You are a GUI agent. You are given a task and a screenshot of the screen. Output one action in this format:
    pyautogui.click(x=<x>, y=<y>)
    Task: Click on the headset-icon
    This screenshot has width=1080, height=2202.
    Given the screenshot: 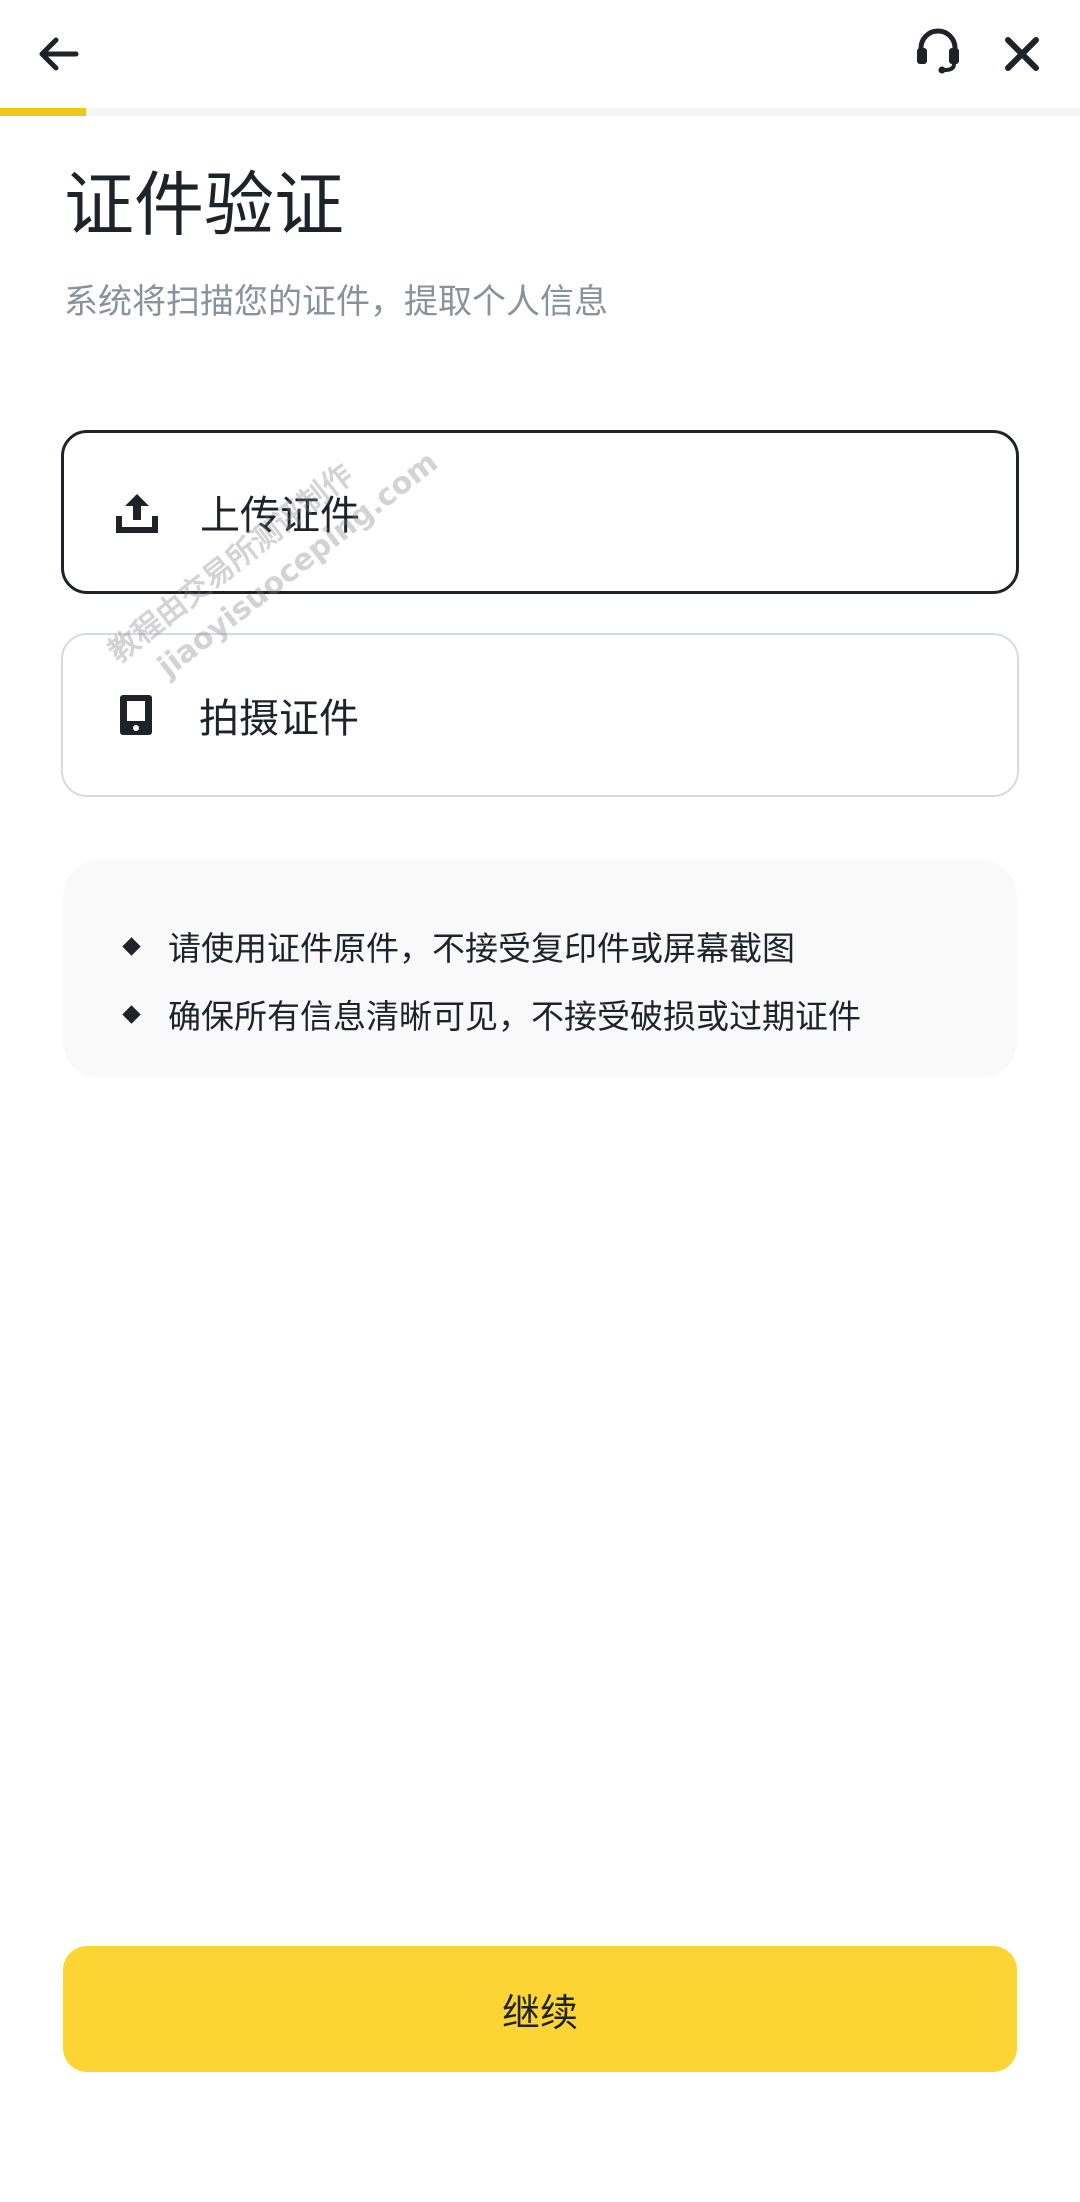 What is the action you would take?
    pyautogui.click(x=938, y=51)
    